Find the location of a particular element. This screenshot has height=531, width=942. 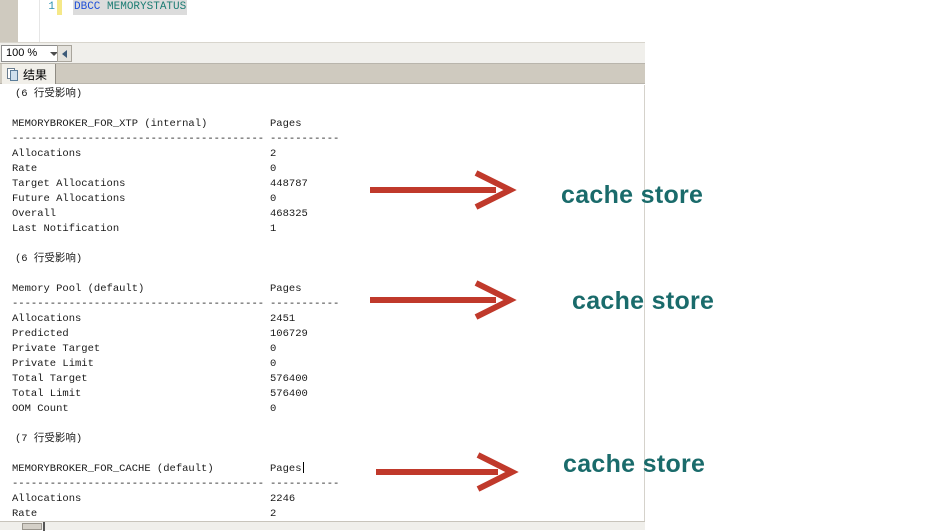

result-row-label: Total Target is located at coordinates (50, 379).